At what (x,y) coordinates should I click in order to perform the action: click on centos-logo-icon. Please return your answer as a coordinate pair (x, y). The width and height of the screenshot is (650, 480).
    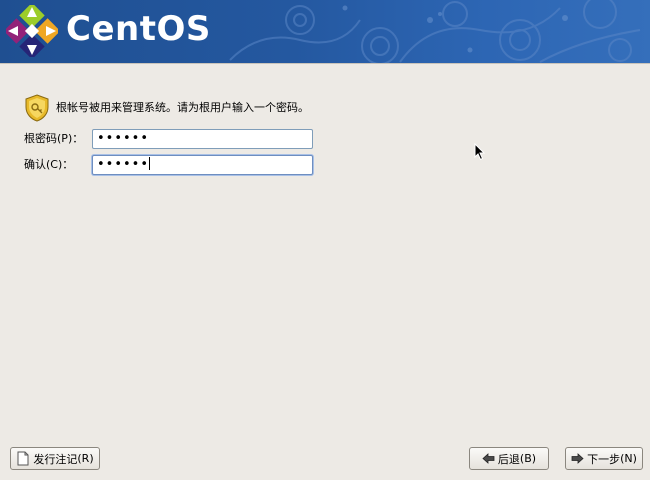
    Looking at the image, I should click on (32, 31).